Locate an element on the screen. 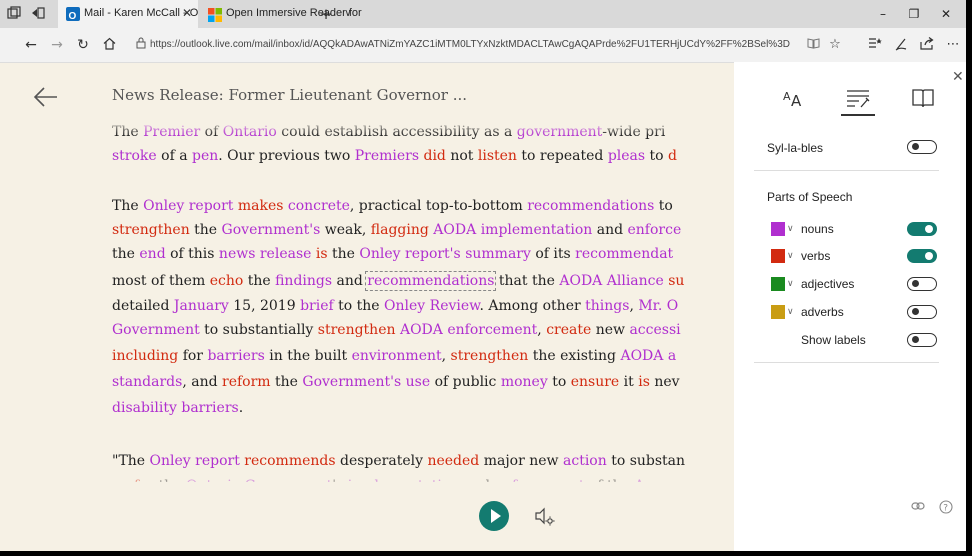 The width and height of the screenshot is (972, 556). verb-word: did is located at coordinates (434, 156).